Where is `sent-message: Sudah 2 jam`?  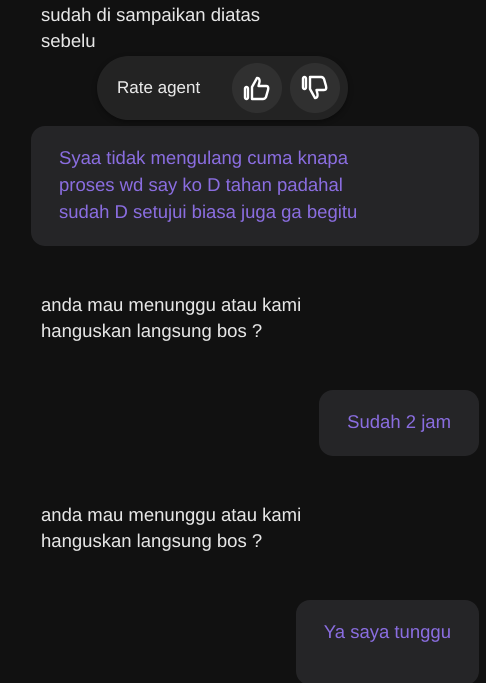
sent-message: Sudah 2 jam is located at coordinates (399, 423).